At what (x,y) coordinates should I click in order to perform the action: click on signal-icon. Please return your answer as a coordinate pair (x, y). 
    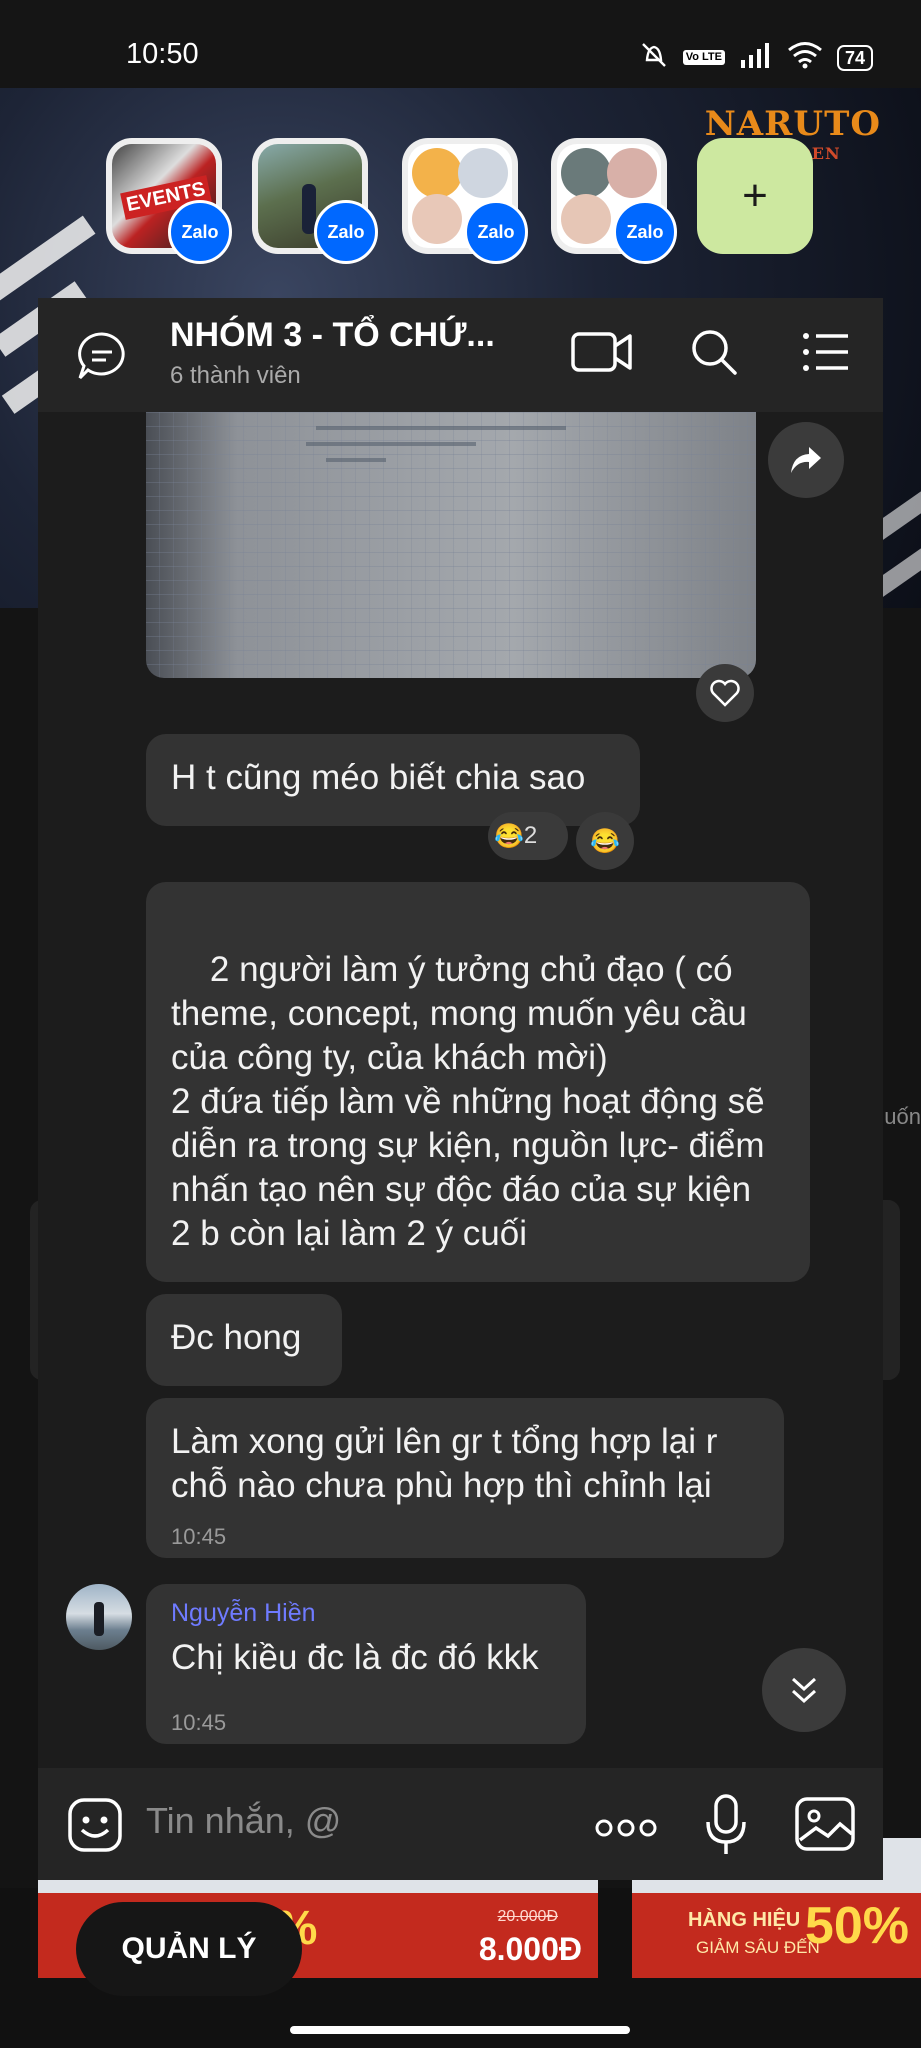
    Looking at the image, I should click on (756, 57).